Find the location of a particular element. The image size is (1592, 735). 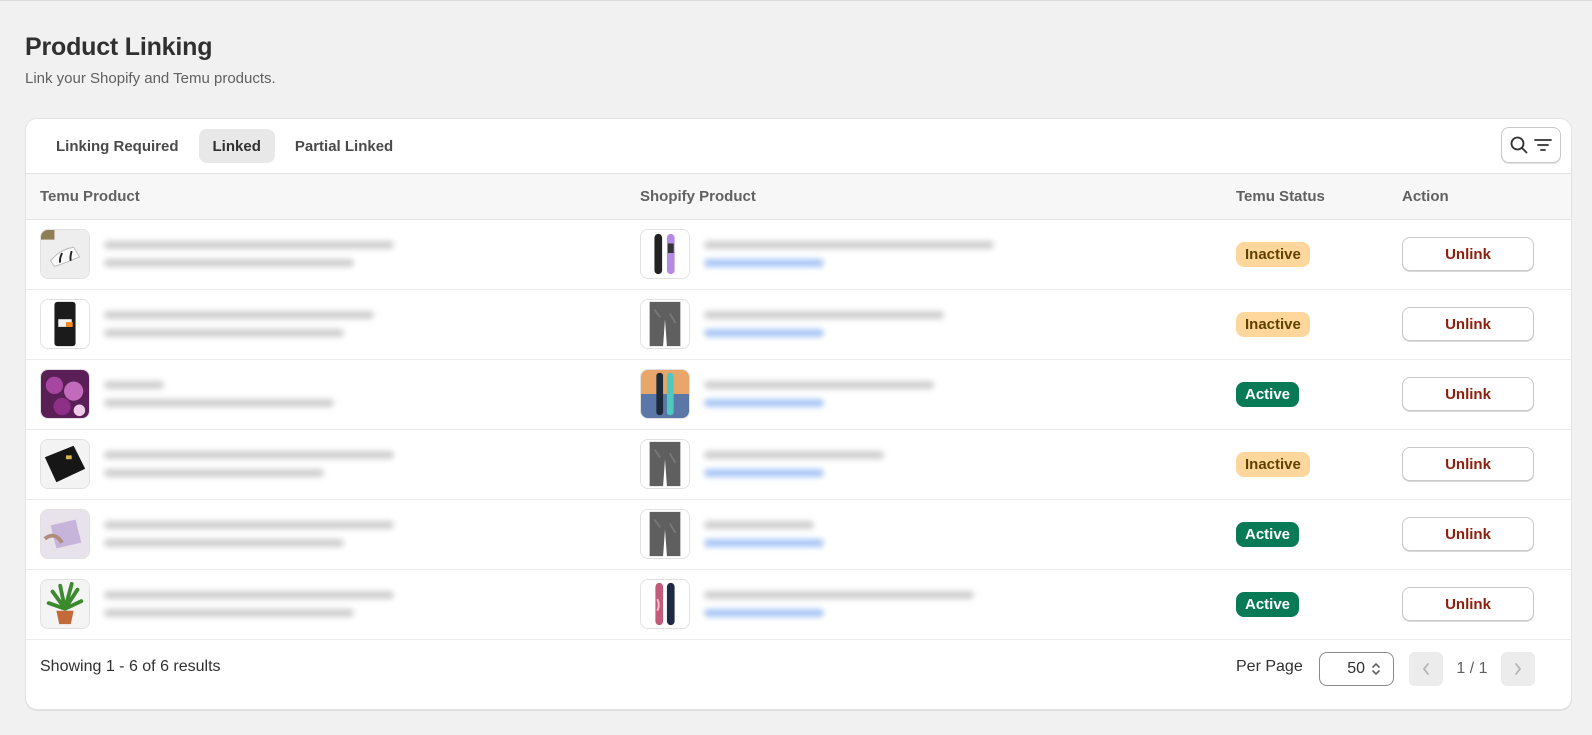

top-border is located at coordinates (796, 0).